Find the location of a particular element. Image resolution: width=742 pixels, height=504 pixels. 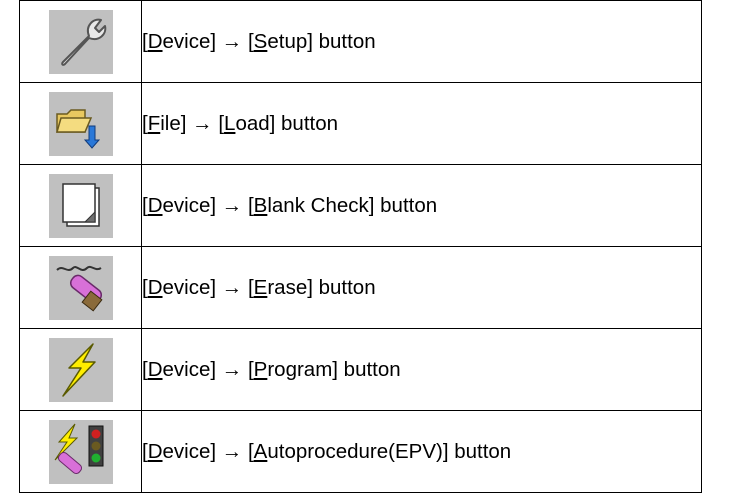

eraser-icon is located at coordinates (80, 287).